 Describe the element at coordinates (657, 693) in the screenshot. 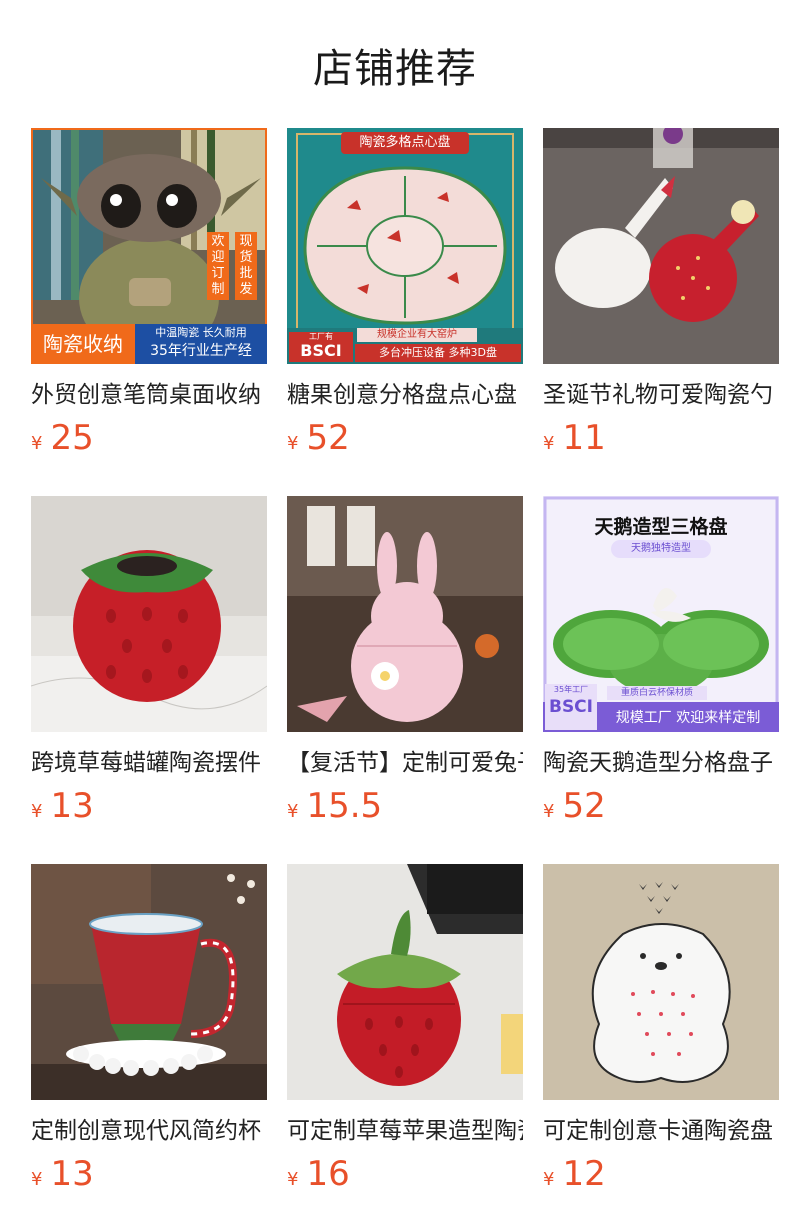

I see `material-label: 重质白云杯保材质` at that location.